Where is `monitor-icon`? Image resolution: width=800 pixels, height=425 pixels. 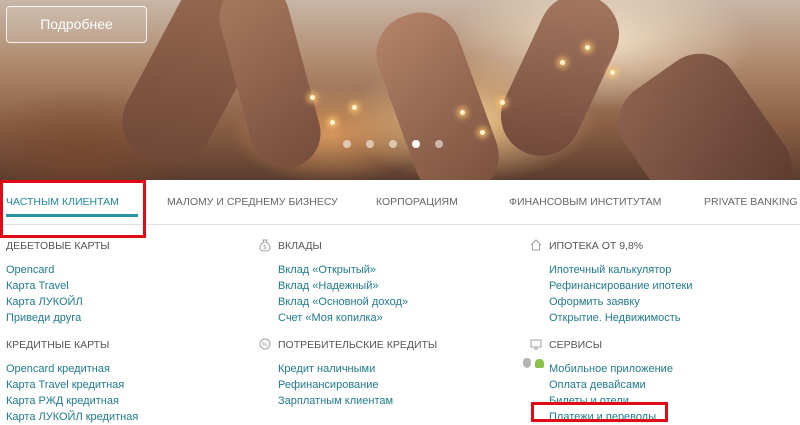 monitor-icon is located at coordinates (536, 345).